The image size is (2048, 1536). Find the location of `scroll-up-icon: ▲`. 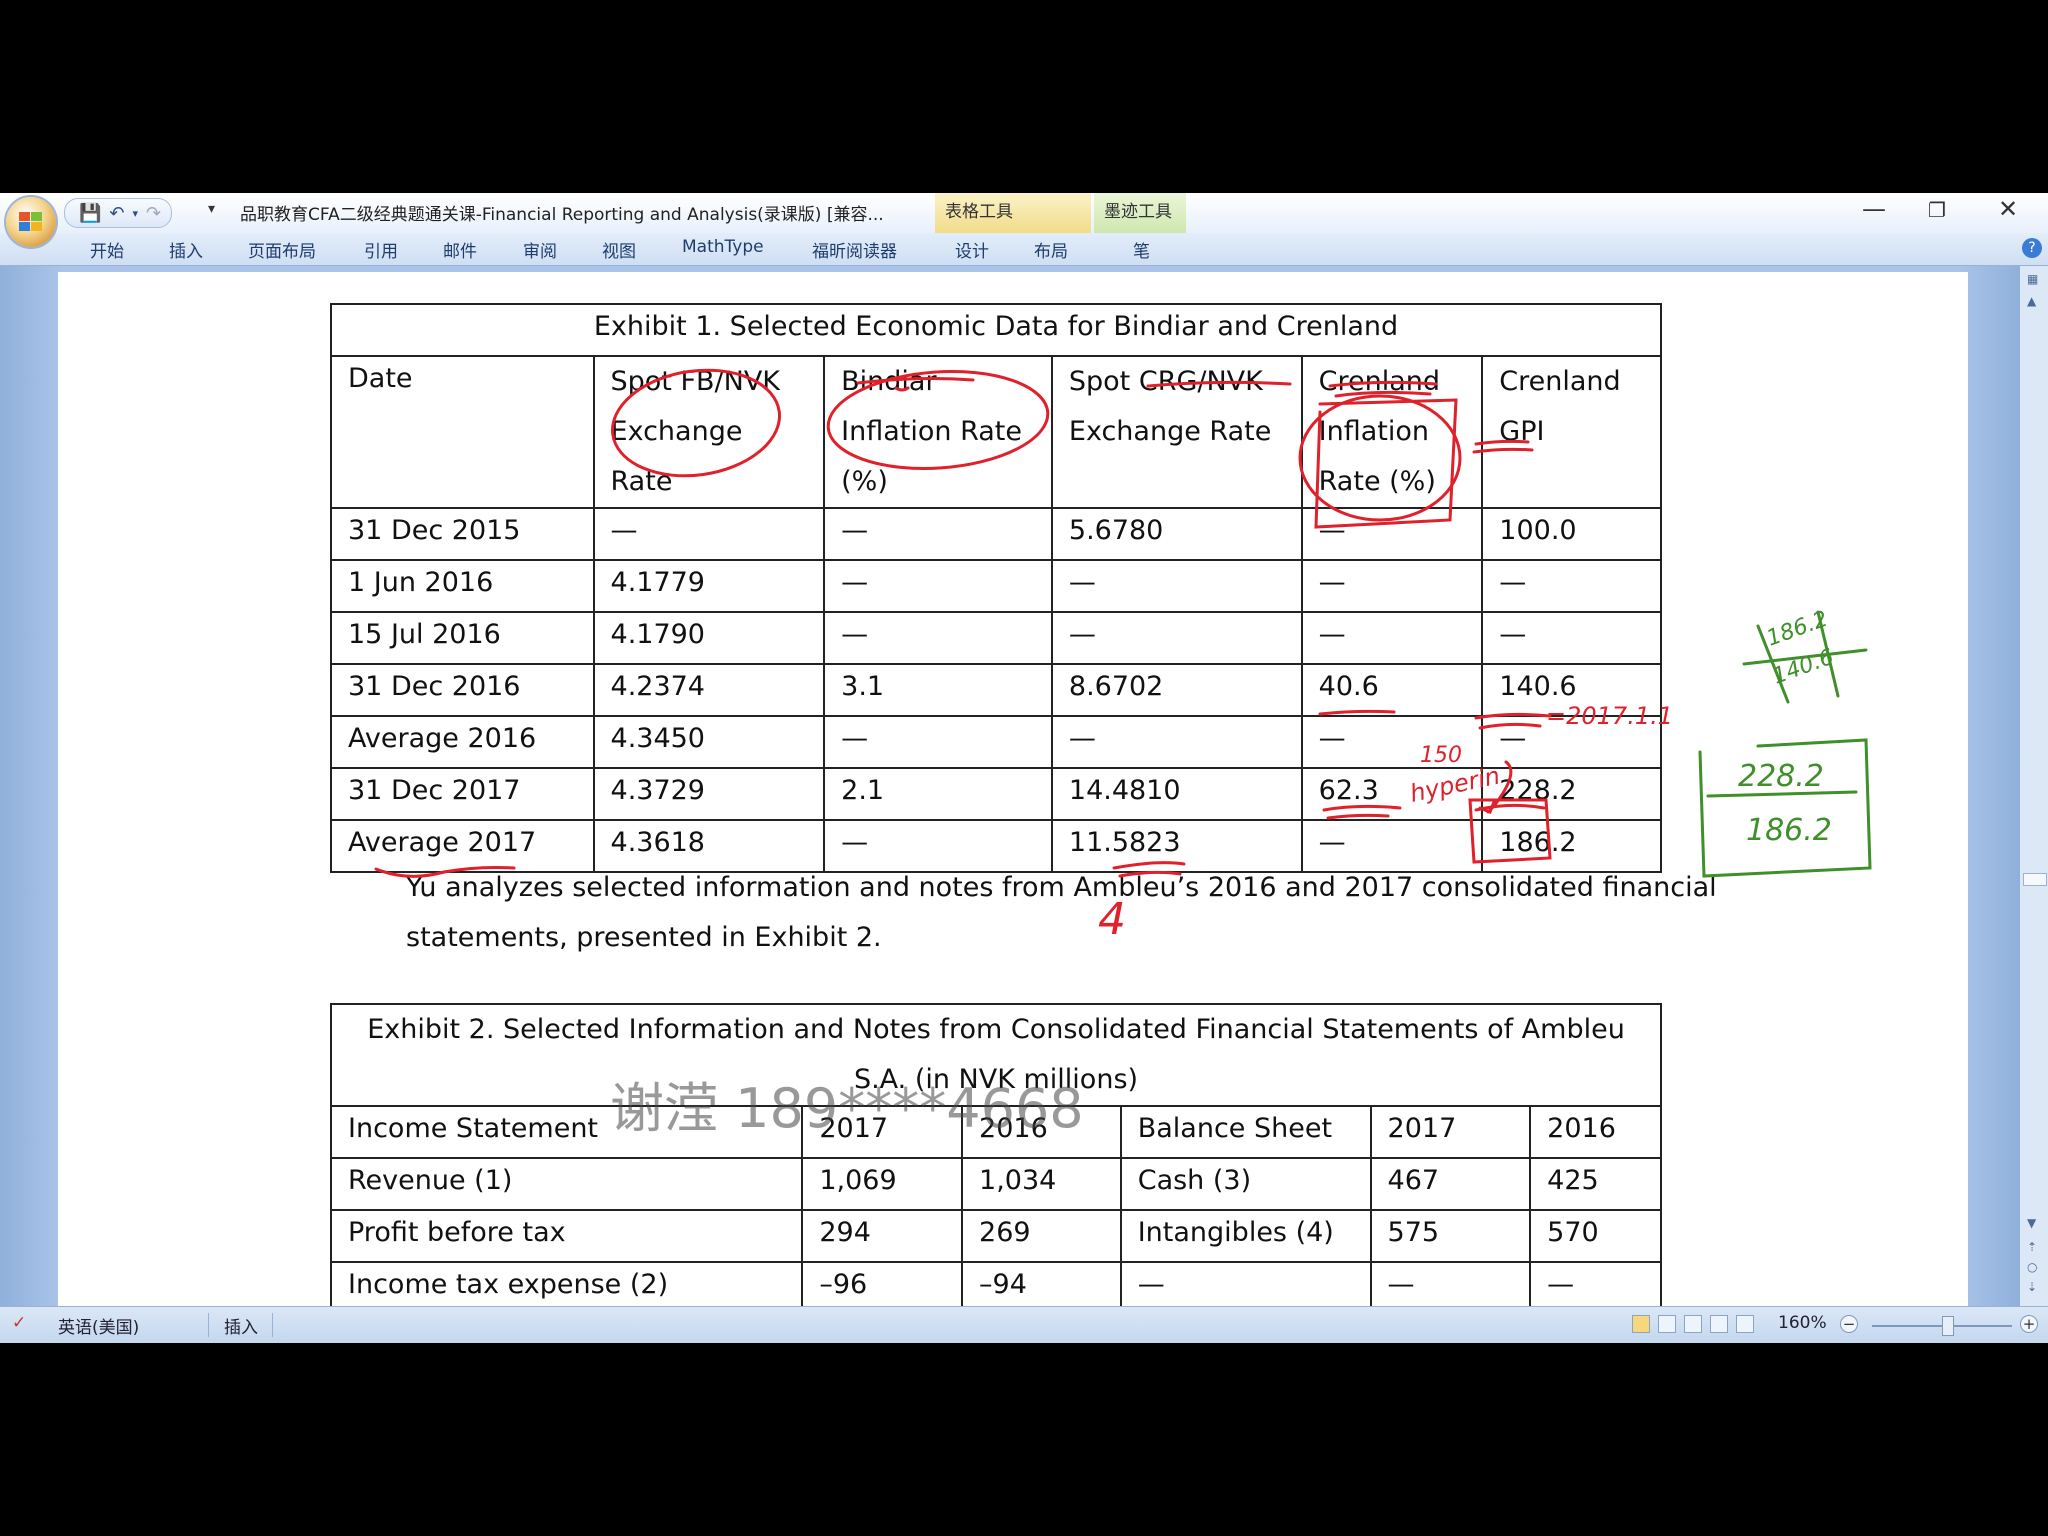

scroll-up-icon: ▲ is located at coordinates (2031, 301).